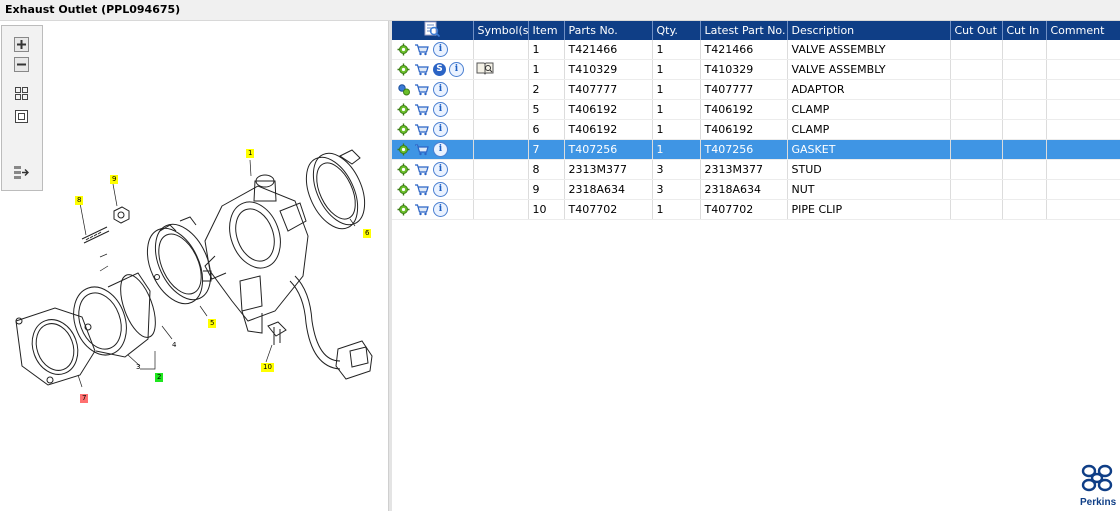 This screenshot has width=1120, height=511. What do you see at coordinates (608, 50) in the screenshot?
I see `cell-parts-no: T421466` at bounding box center [608, 50].